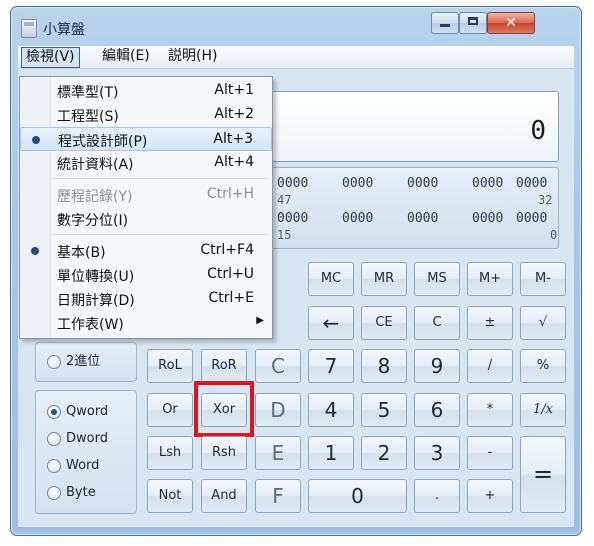 The width and height of the screenshot is (594, 546). What do you see at coordinates (543, 410) in the screenshot?
I see `reciprocal-button: 1/x` at bounding box center [543, 410].